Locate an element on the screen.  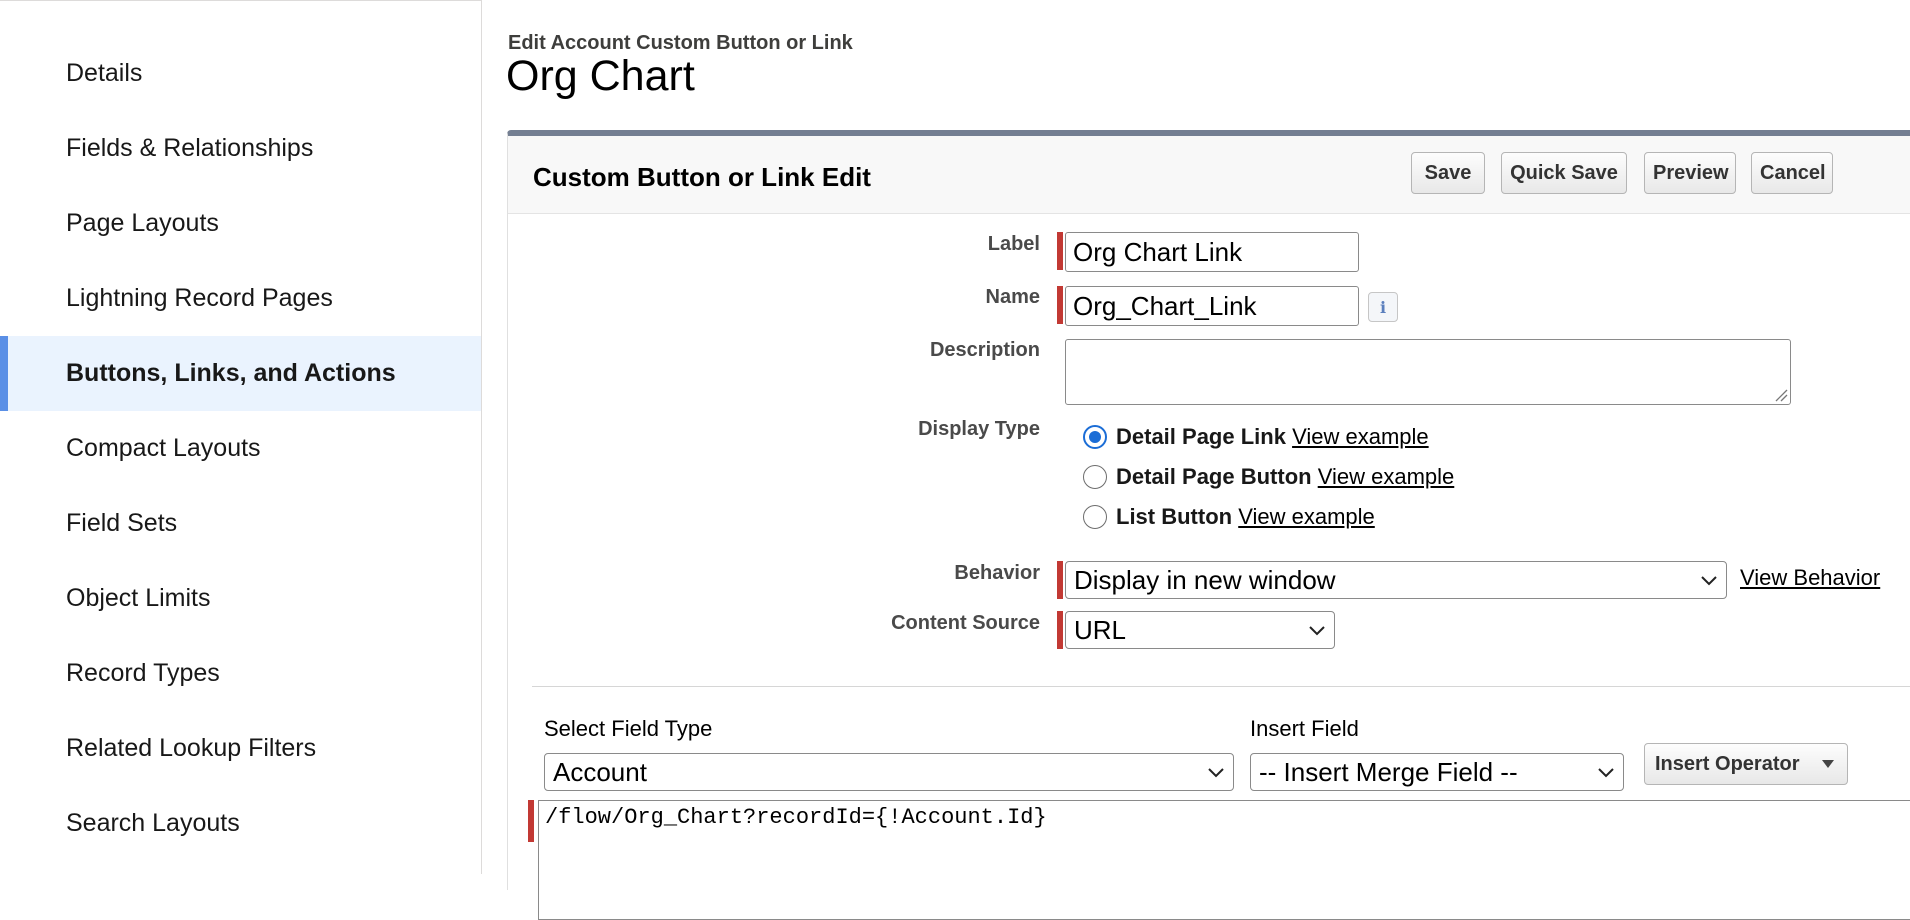
name-input is located at coordinates (1212, 306).